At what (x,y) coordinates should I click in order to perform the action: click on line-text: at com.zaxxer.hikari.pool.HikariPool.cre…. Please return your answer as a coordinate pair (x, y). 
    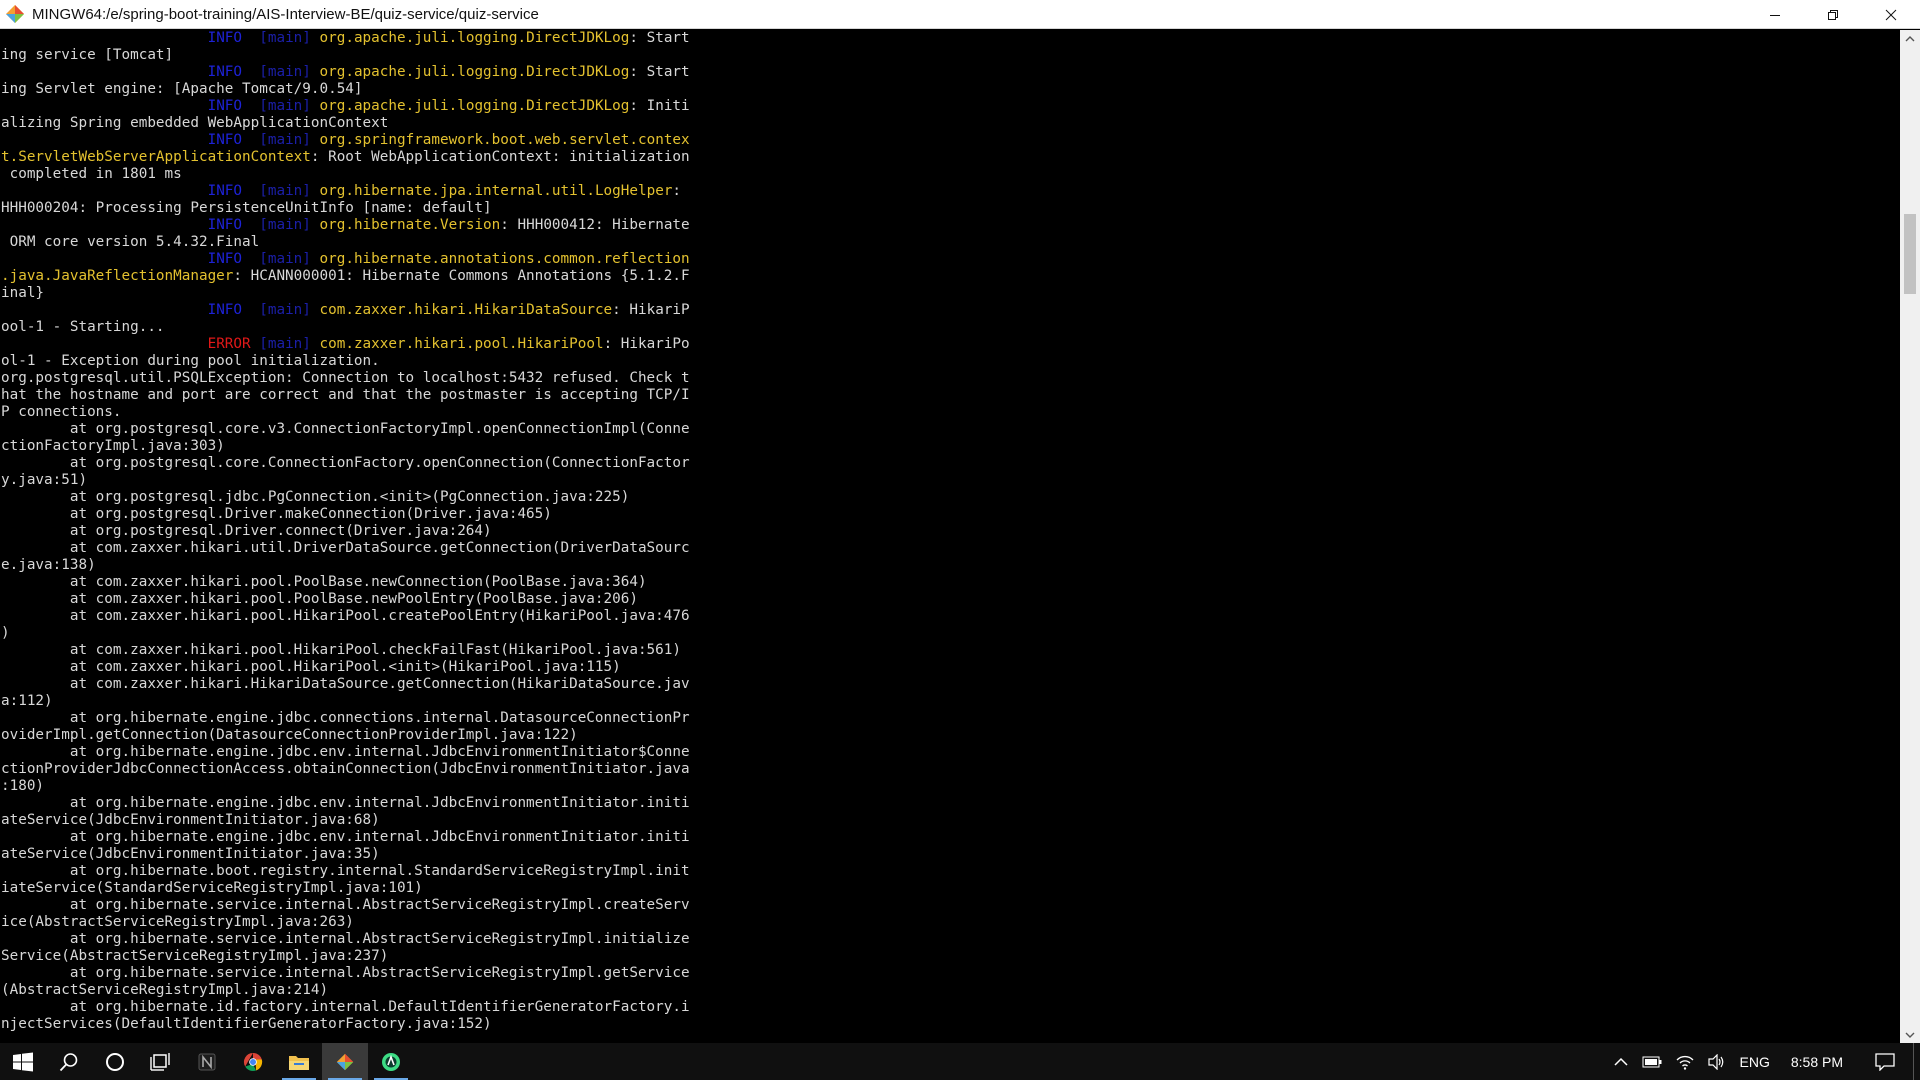
    Looking at the image, I should click on (345, 616).